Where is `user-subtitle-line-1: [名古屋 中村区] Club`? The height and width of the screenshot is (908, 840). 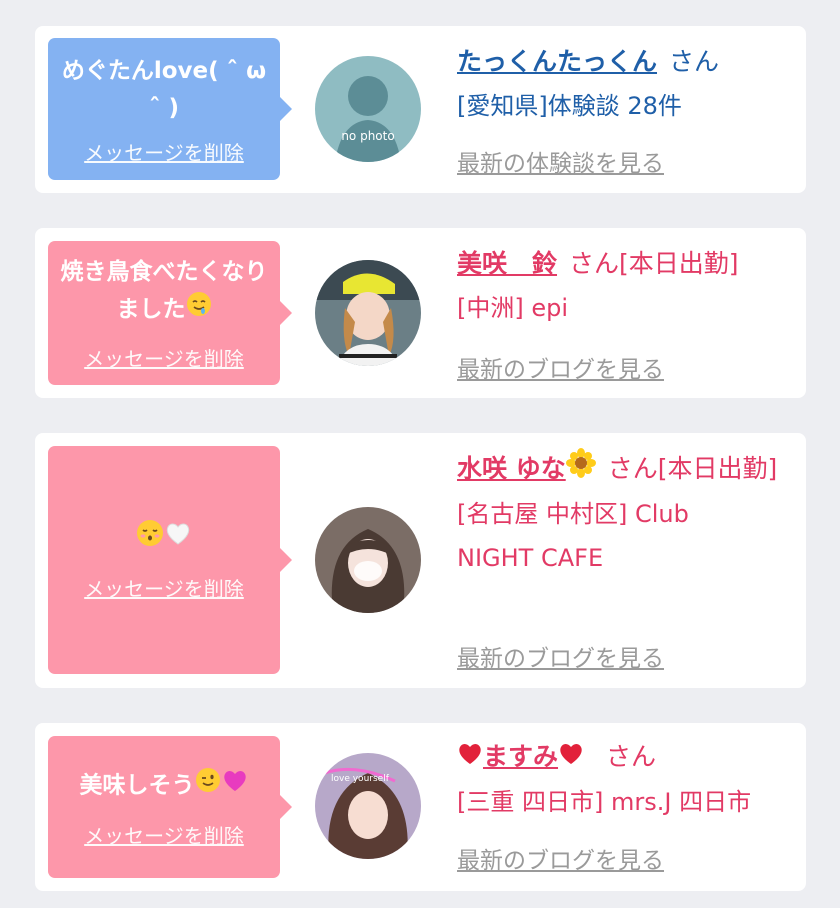 user-subtitle-line-1: [名古屋 中村区] Club is located at coordinates (573, 514).